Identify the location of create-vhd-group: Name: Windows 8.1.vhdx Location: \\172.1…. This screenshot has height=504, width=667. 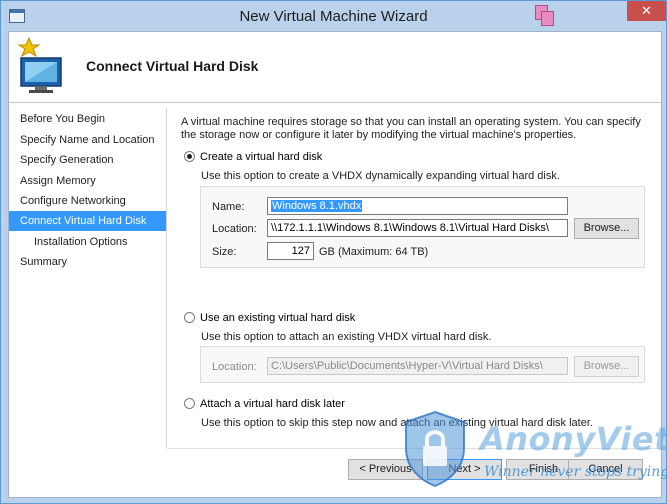
(422, 227).